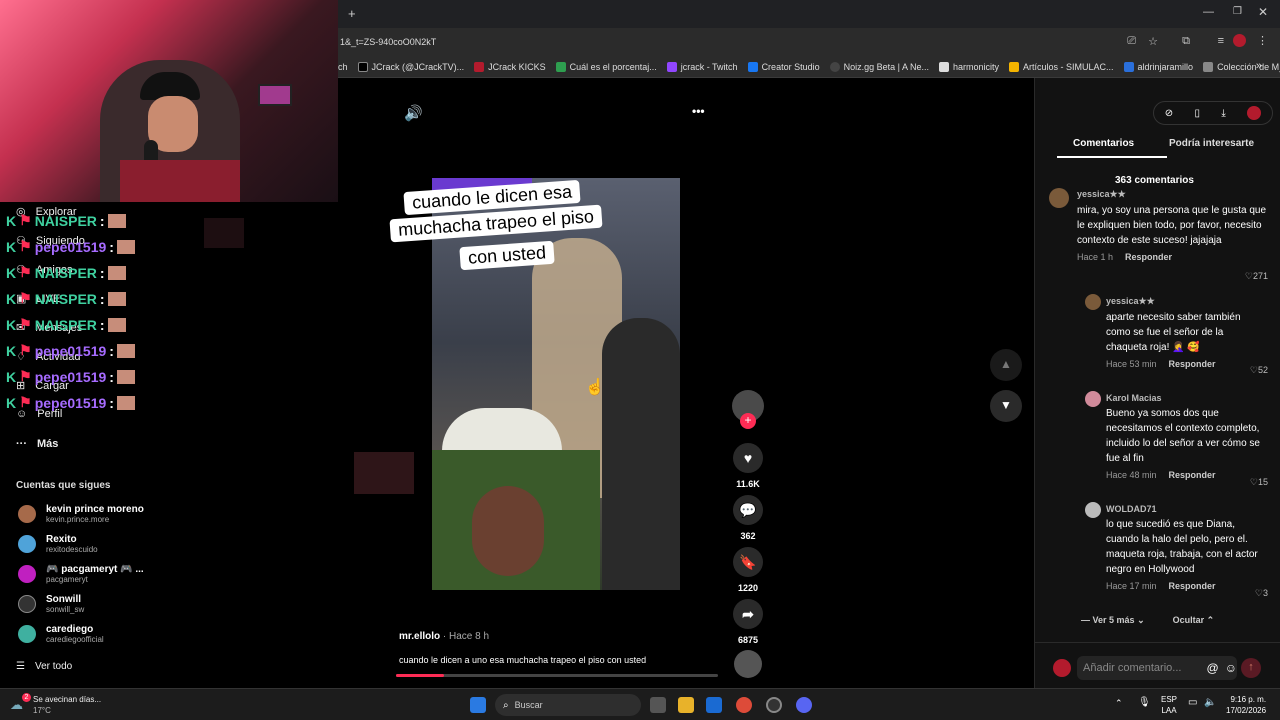 This screenshot has height=720, width=1280. What do you see at coordinates (1261, 593) in the screenshot?
I see `comment-like: ♡3` at bounding box center [1261, 593].